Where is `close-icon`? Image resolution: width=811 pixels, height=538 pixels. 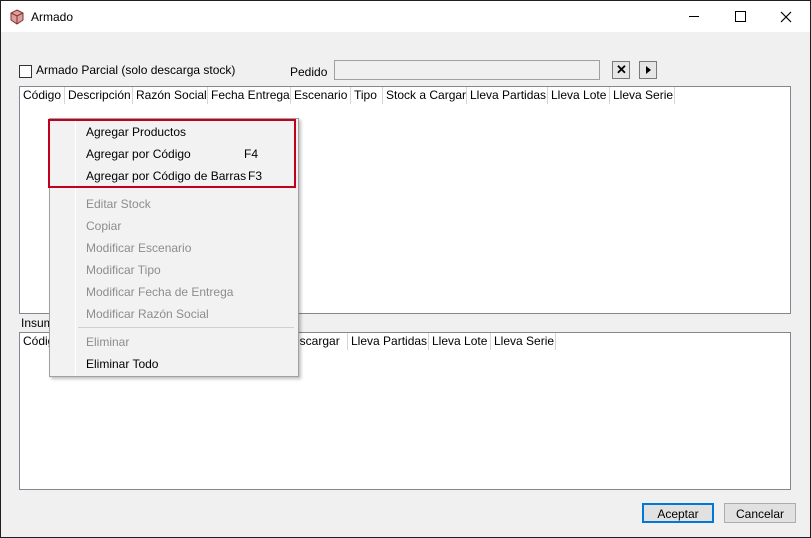
close-icon is located at coordinates (786, 17).